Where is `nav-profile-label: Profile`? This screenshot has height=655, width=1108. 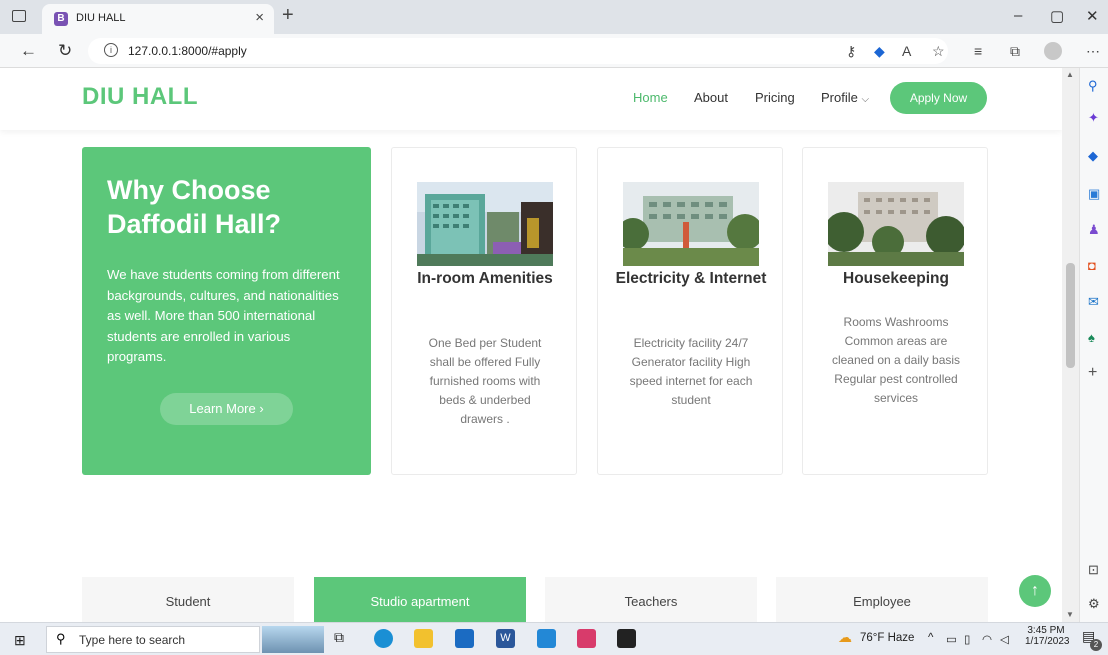
nav-profile-label: Profile is located at coordinates (839, 97).